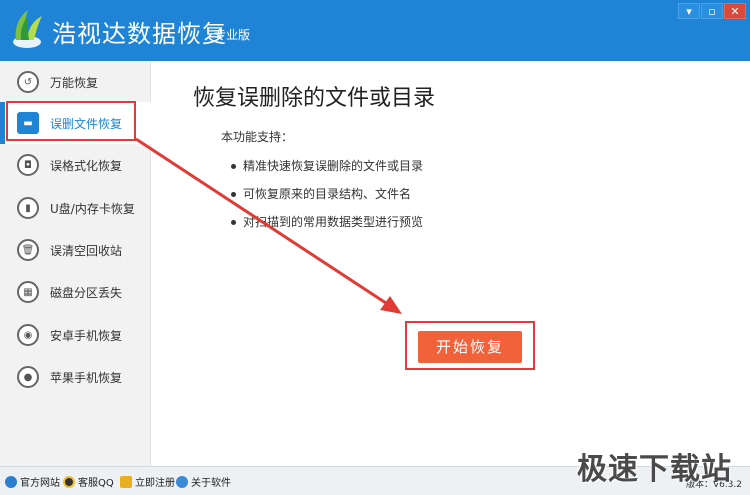 The height and width of the screenshot is (495, 750). I want to click on sidebar-item-label: 万能恢复, so click(74, 82).